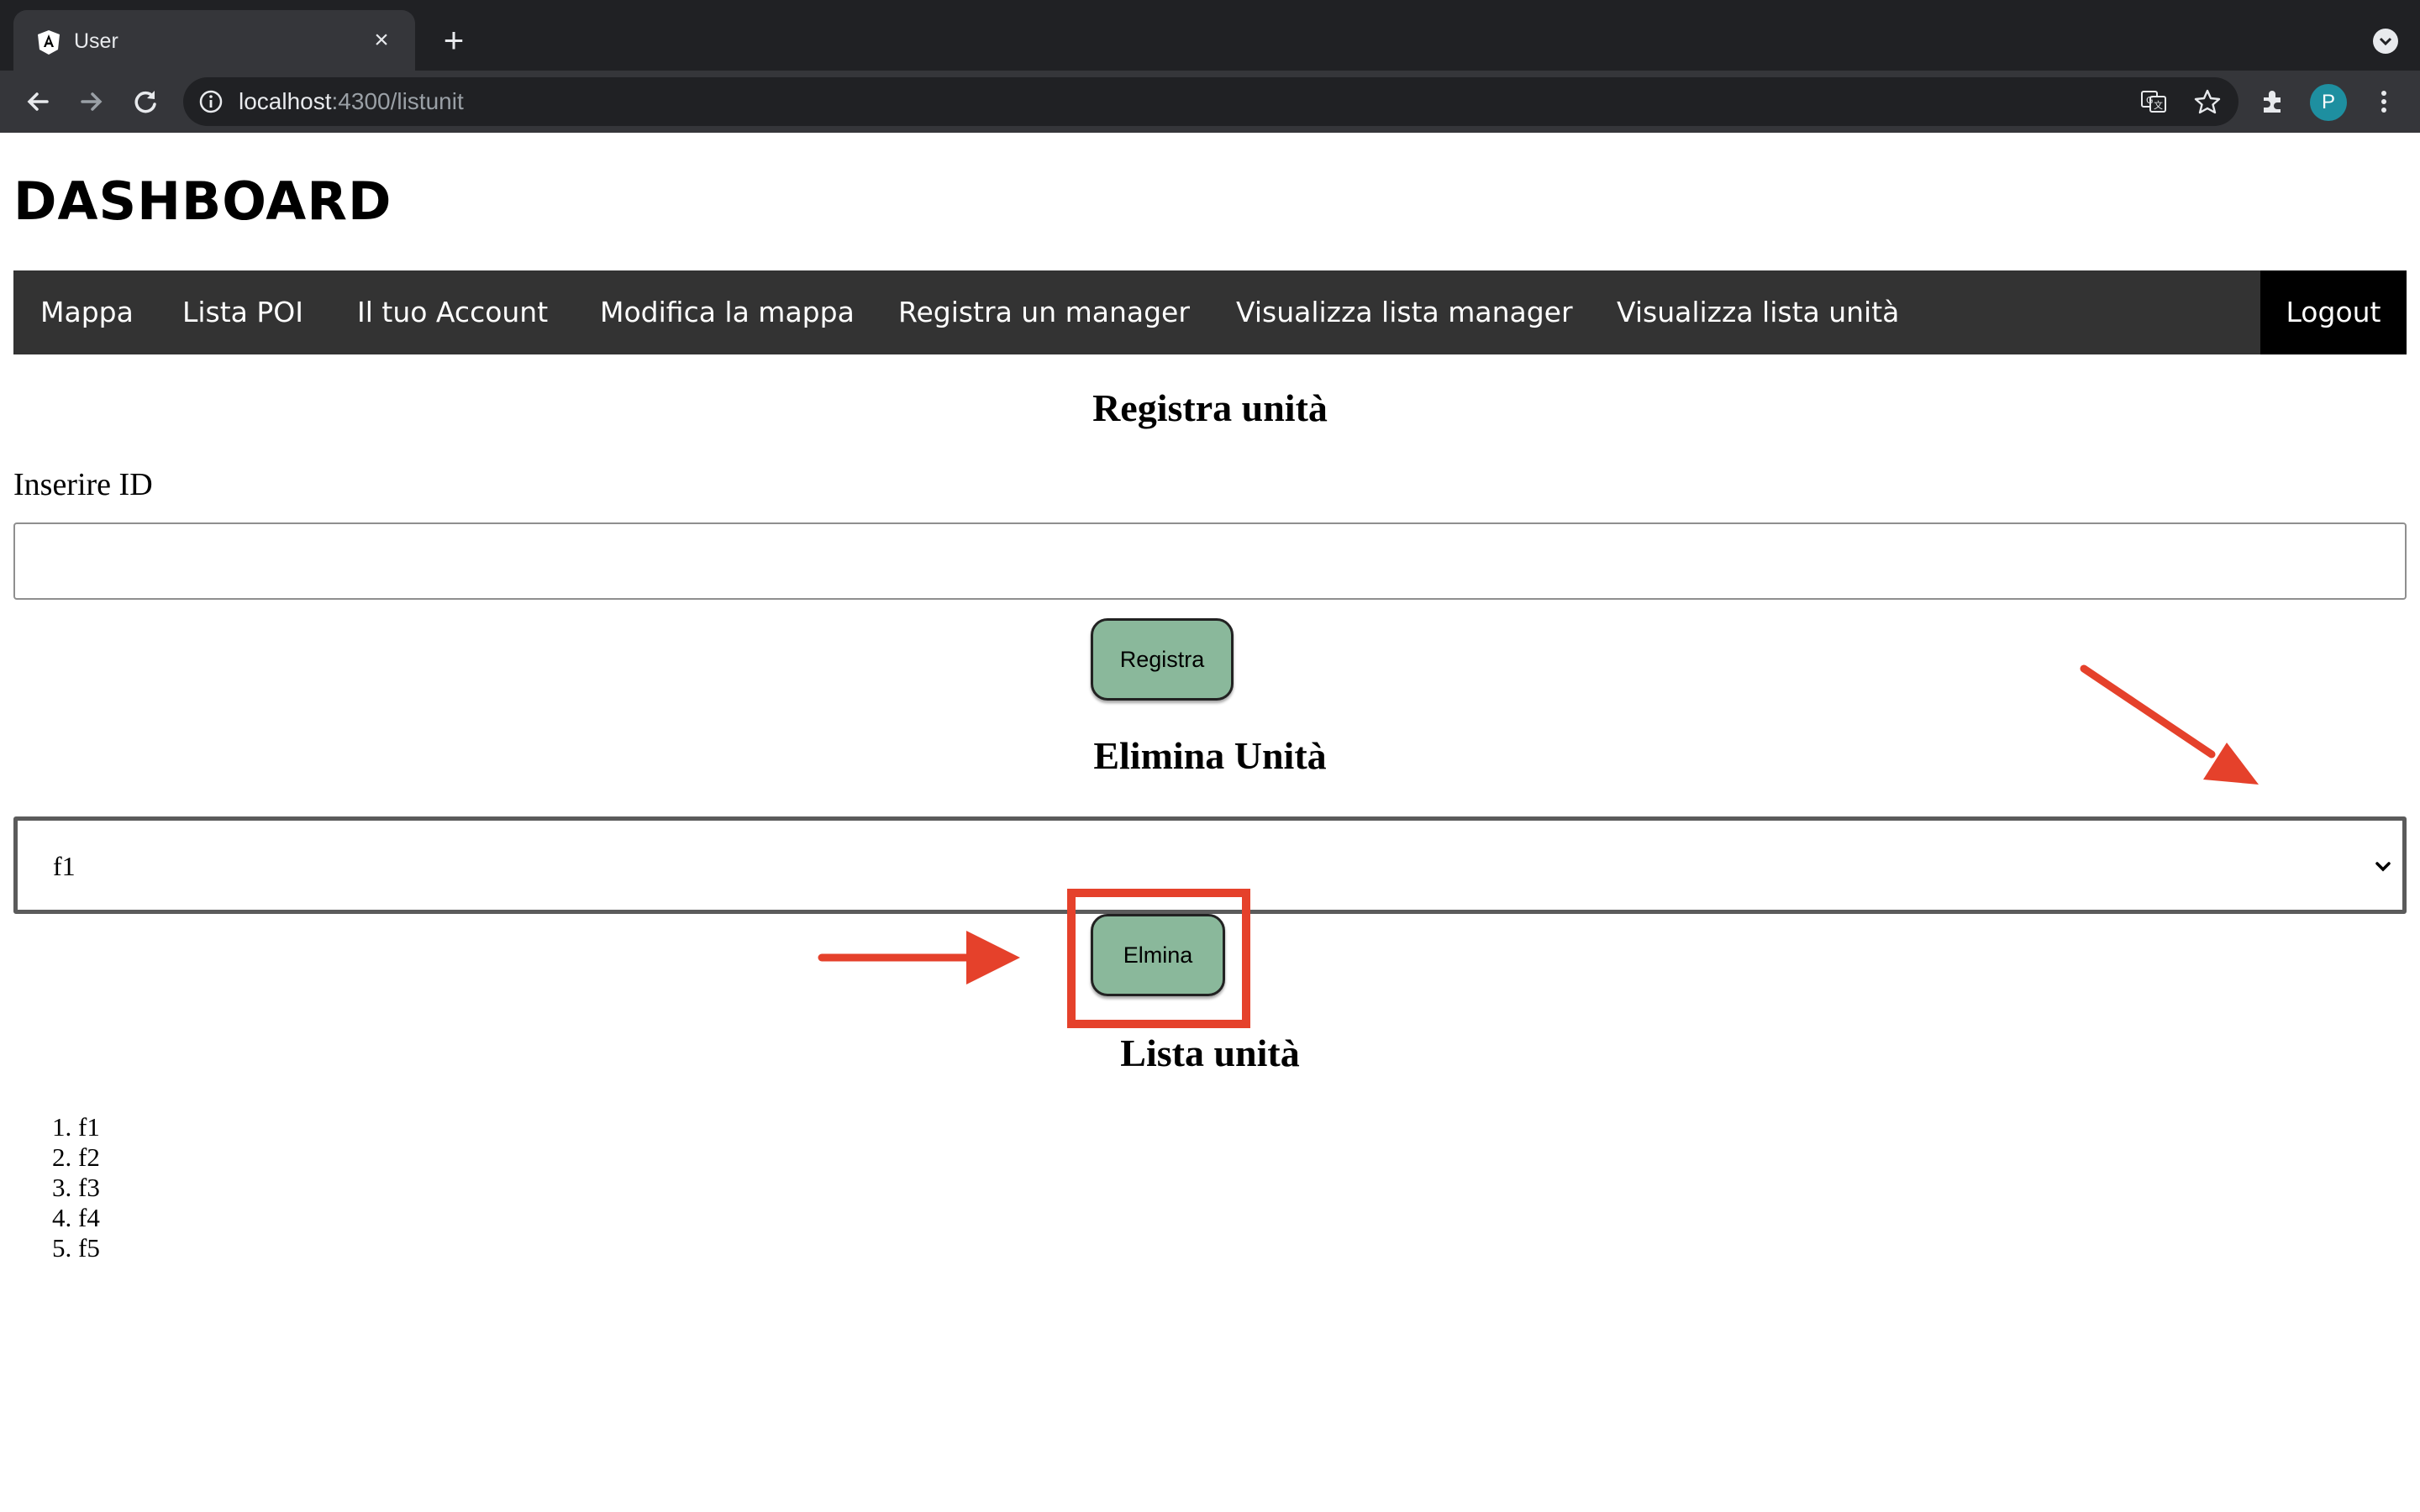  Describe the element at coordinates (76, 1217) in the screenshot. I see `list-item: 4. f4` at that location.